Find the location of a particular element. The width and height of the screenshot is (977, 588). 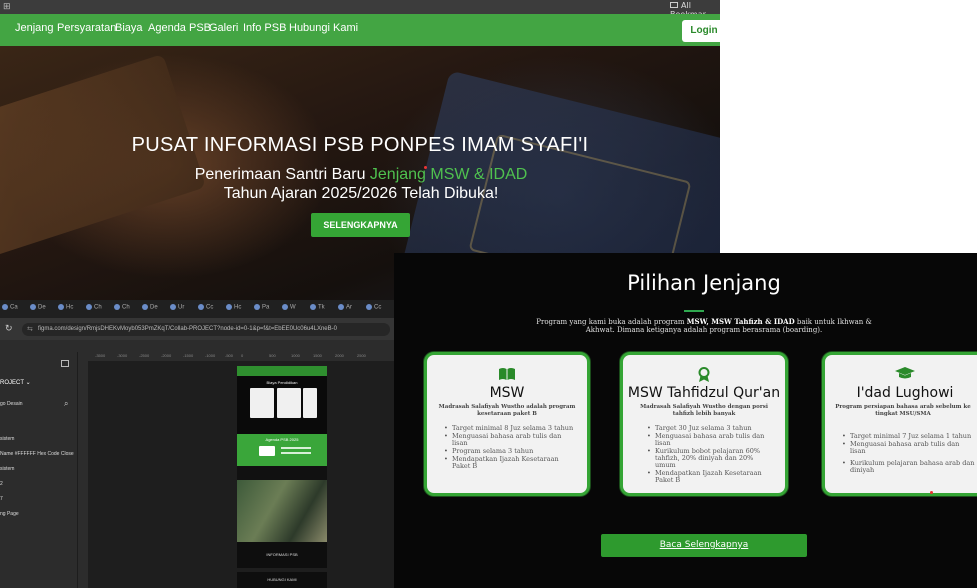

apps-grid-icon: ⊞ is located at coordinates (7, 6).